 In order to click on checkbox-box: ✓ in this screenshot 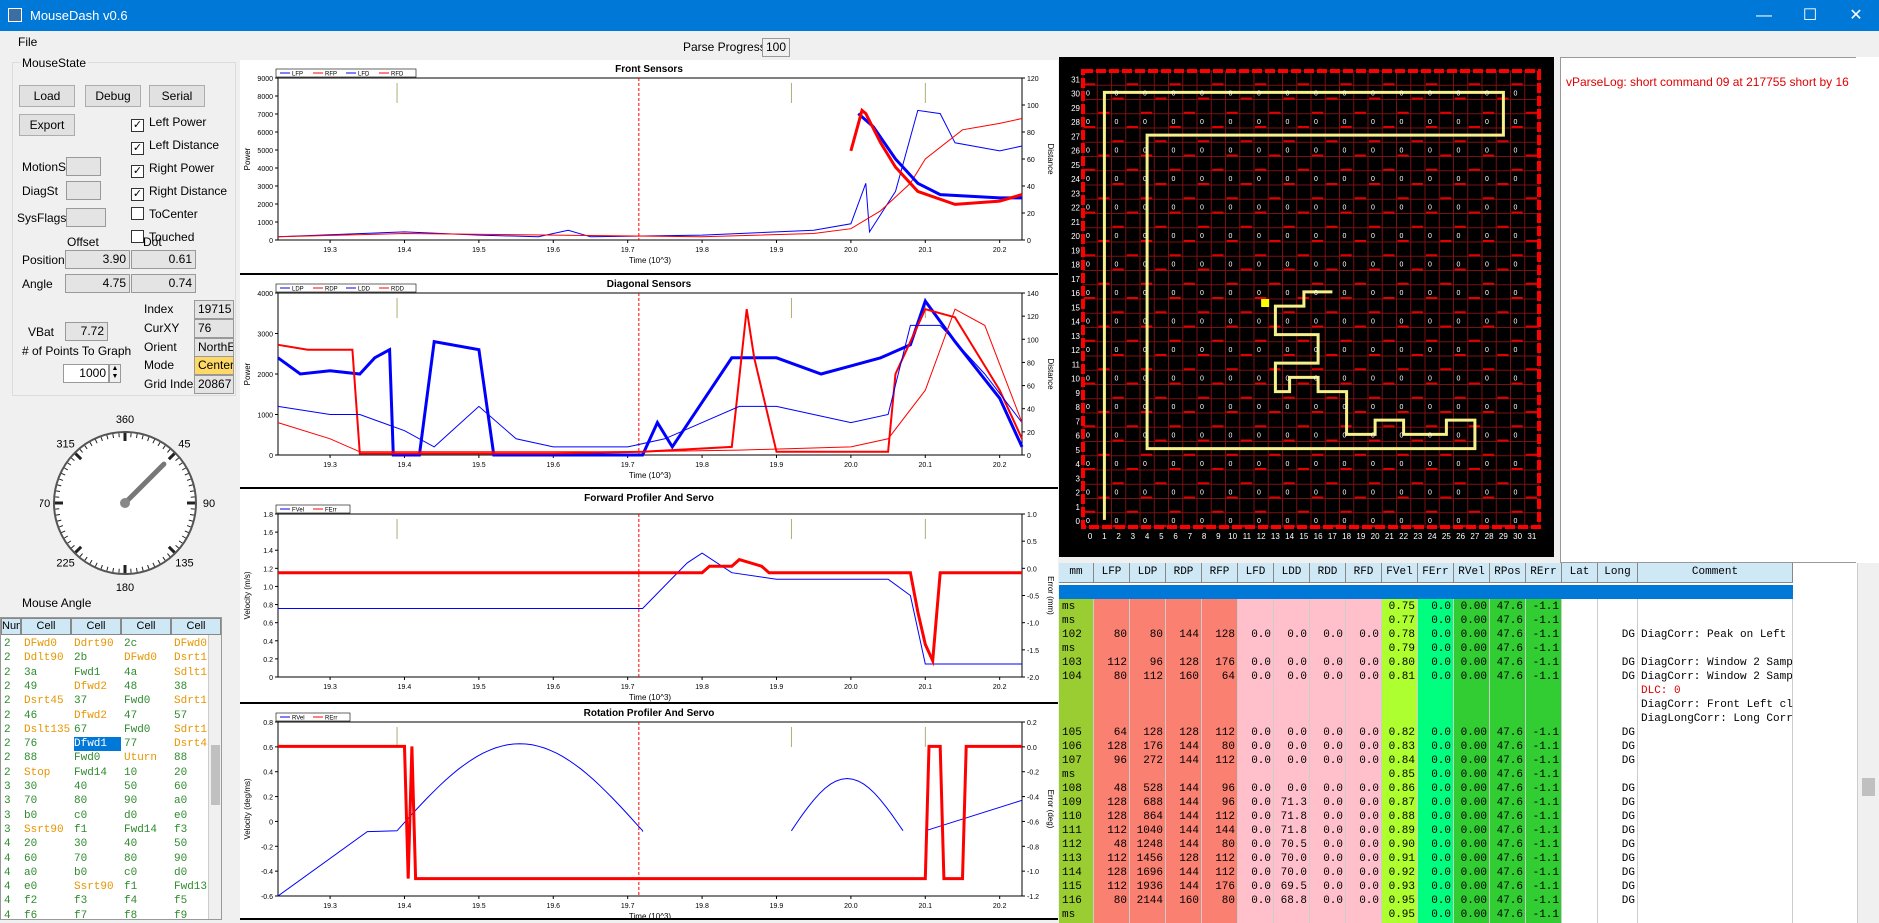, I will do `click(137, 125)`.